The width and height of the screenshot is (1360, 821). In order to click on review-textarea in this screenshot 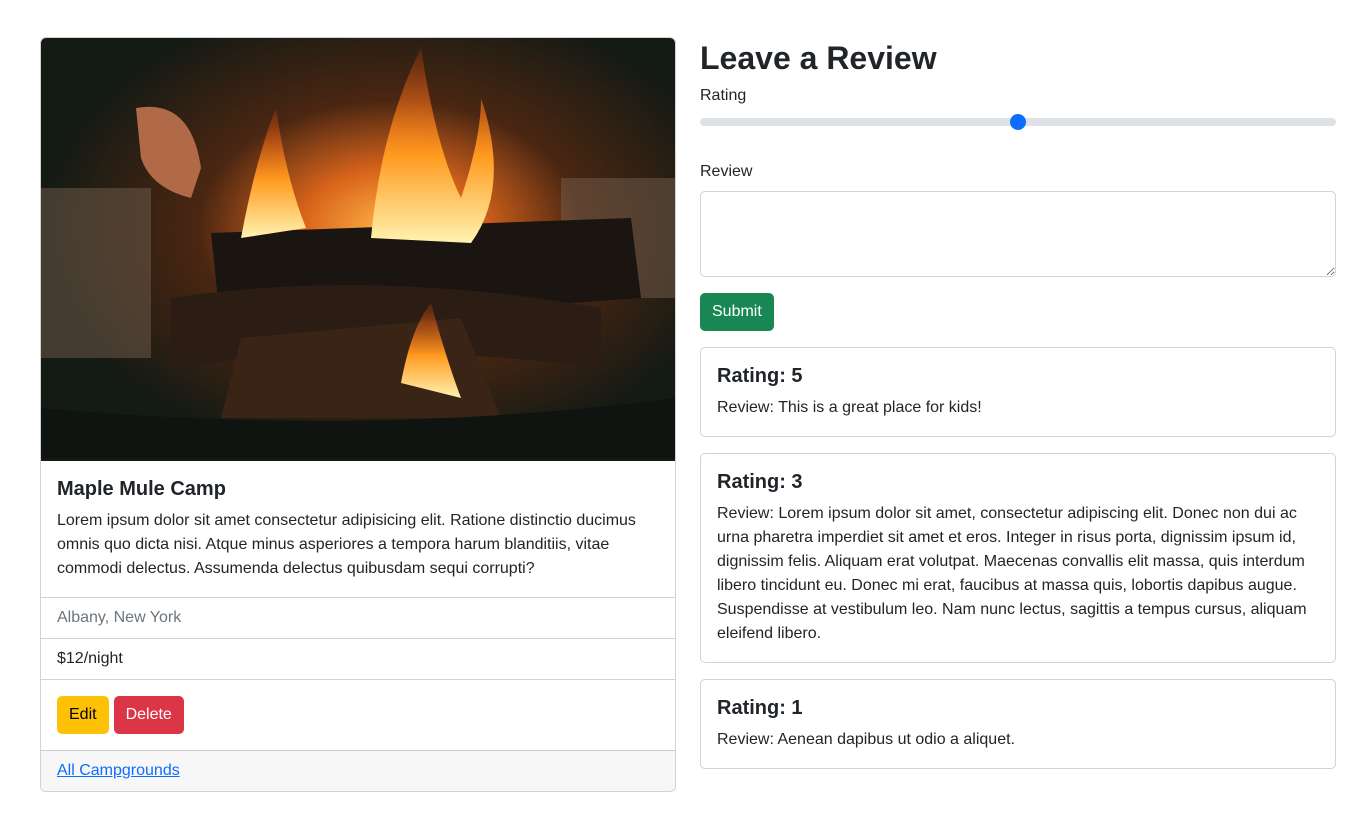, I will do `click(1018, 234)`.